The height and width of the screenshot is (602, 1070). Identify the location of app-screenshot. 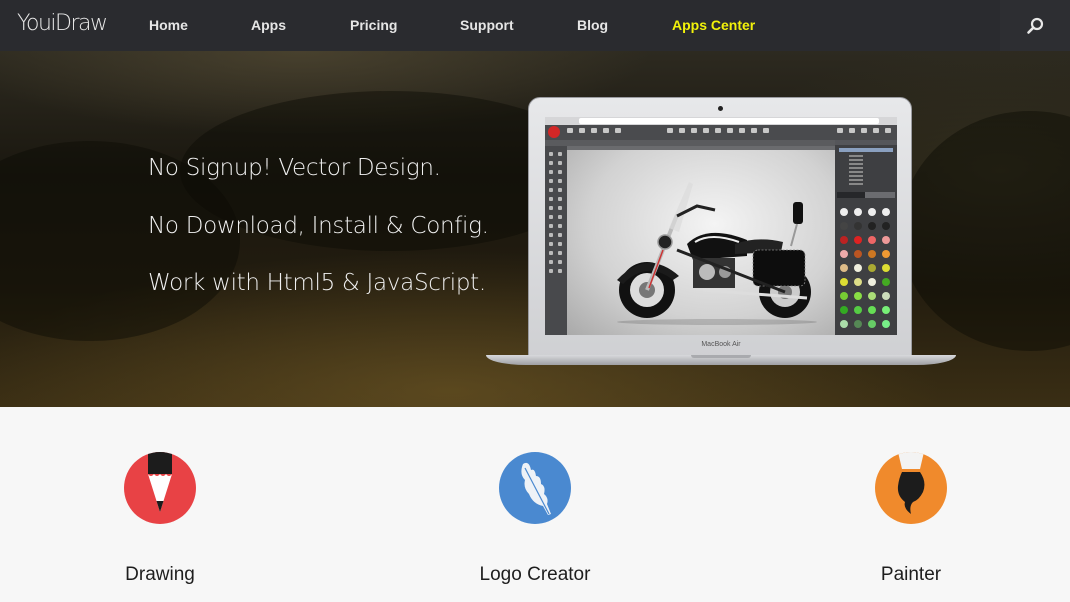
(721, 226).